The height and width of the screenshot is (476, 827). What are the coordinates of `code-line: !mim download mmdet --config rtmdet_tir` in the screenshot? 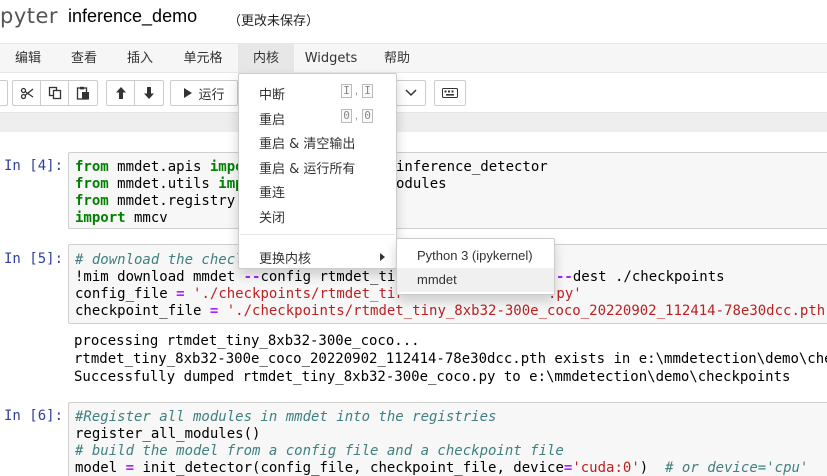 It's located at (239, 277).